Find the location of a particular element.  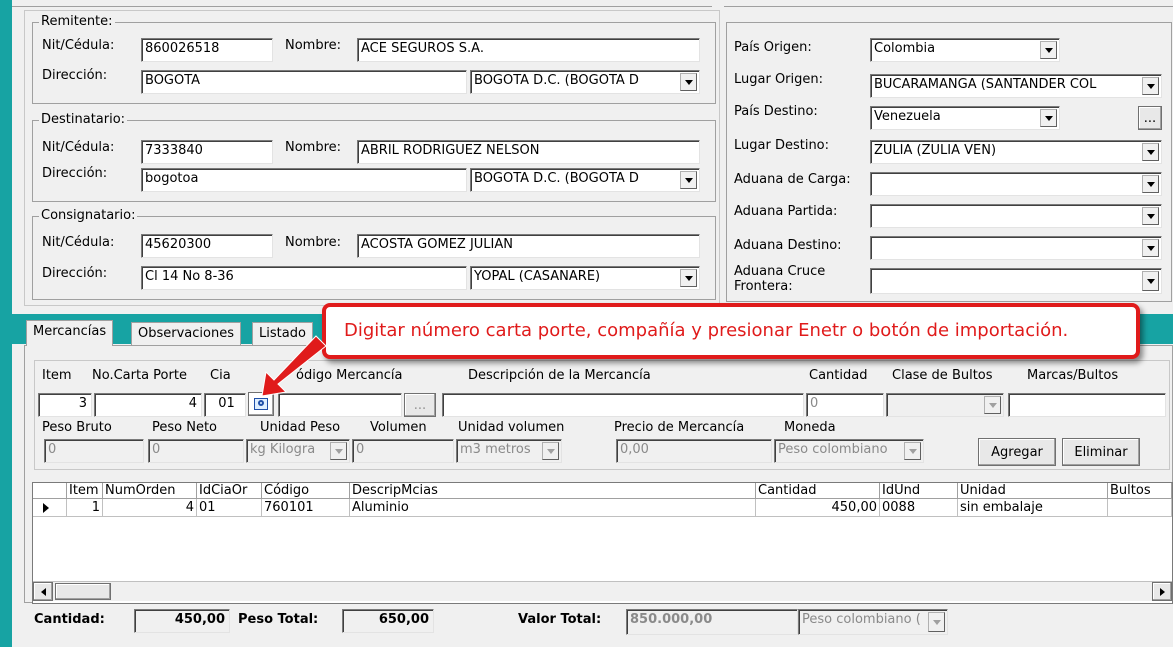

consignatario-direccion-field: Cl 14 No 8-36 is located at coordinates (304, 278).